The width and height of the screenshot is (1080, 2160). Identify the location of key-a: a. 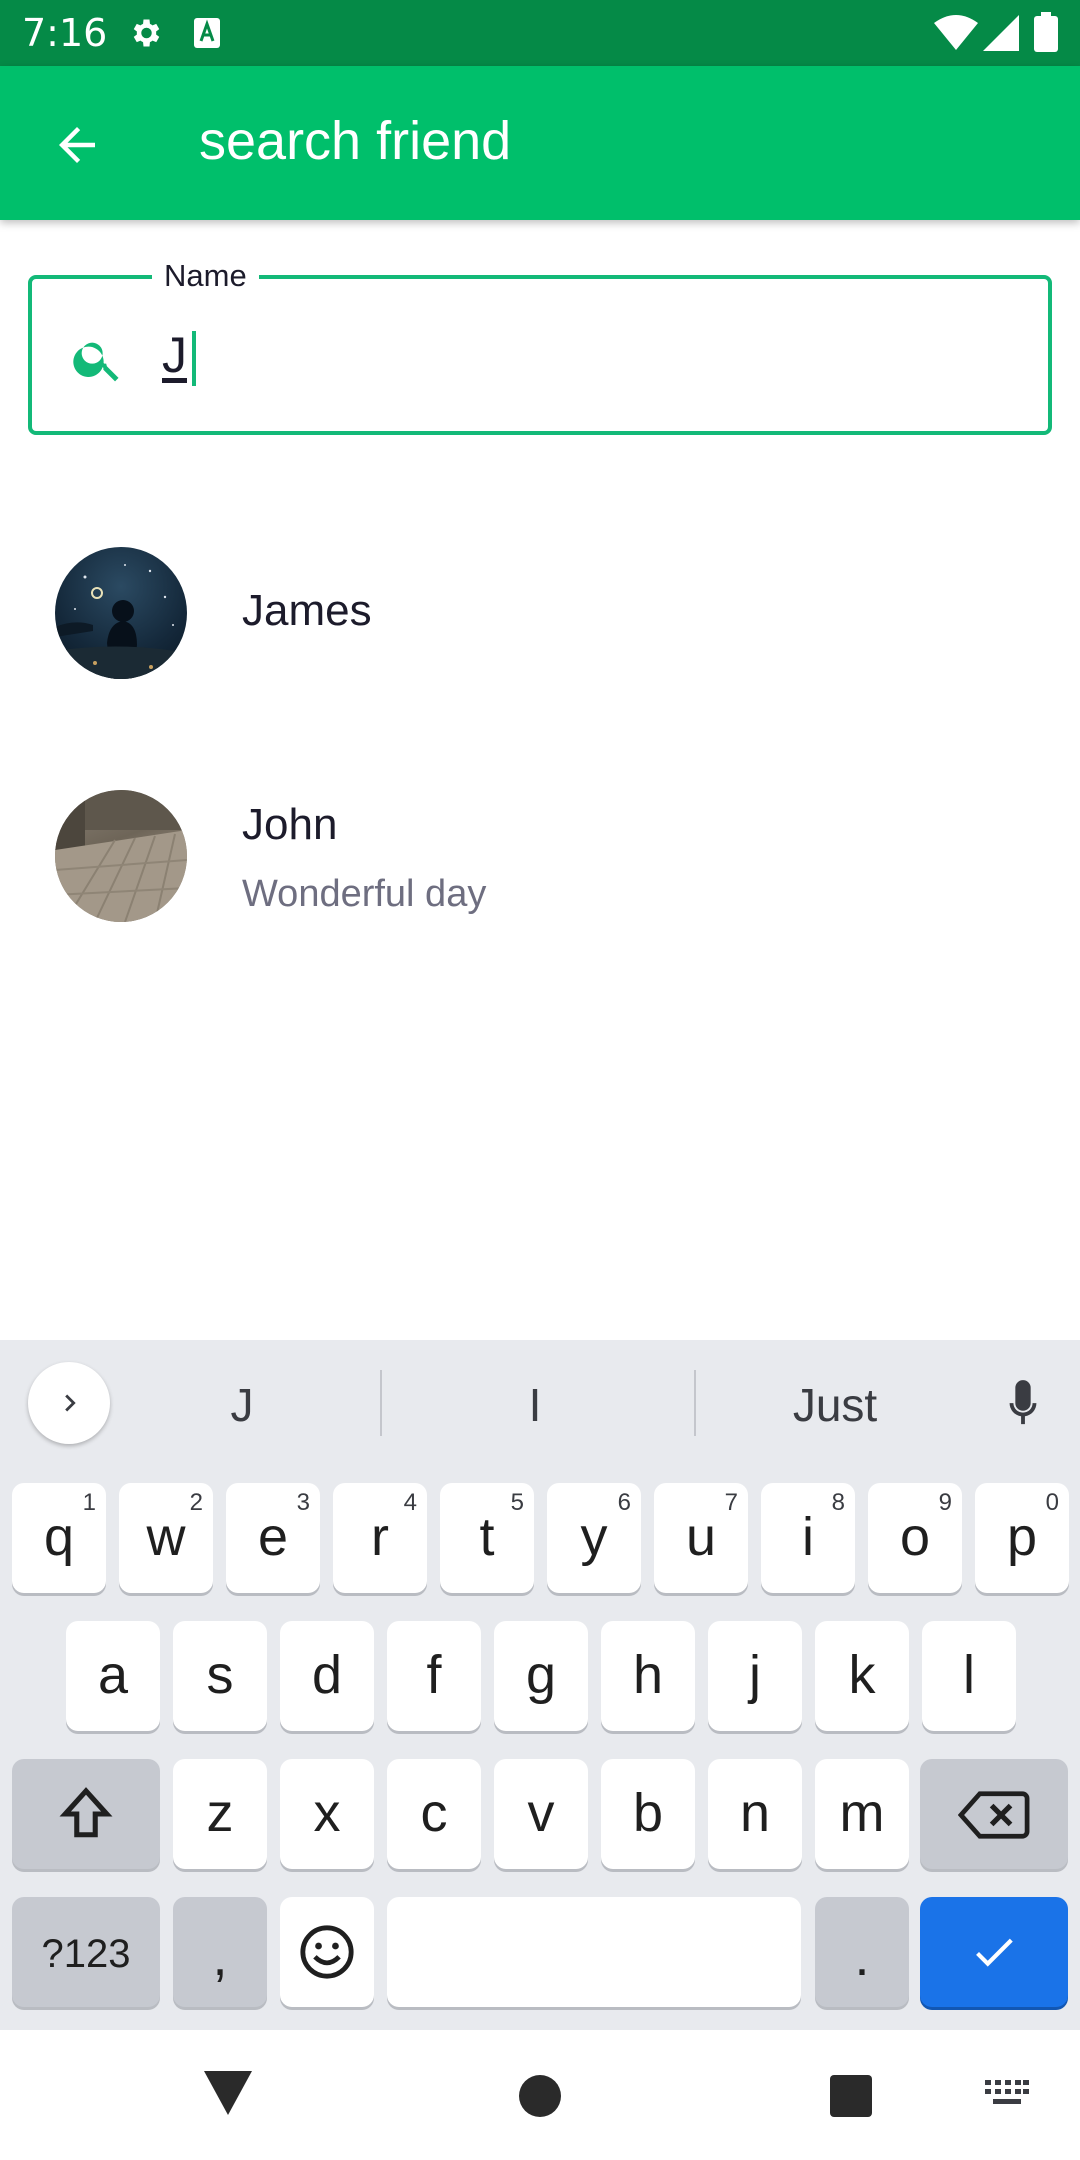
(113, 1676).